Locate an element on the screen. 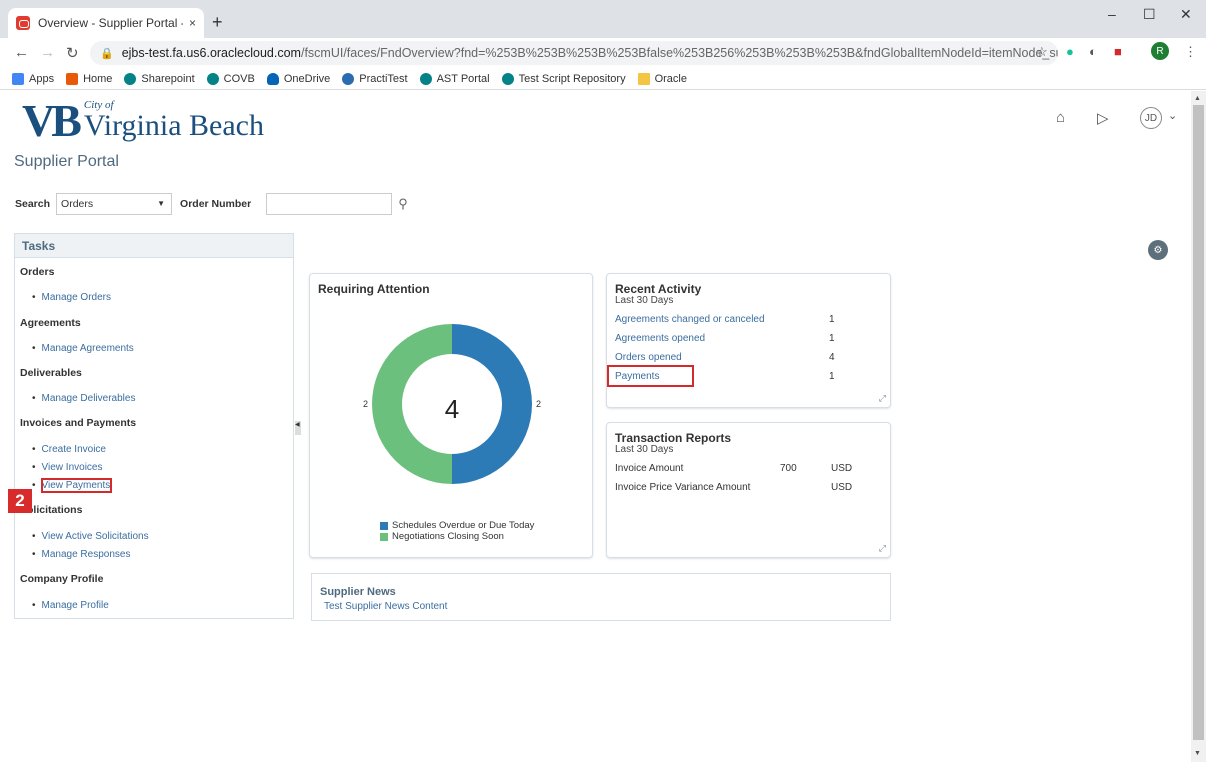  bookmark-home: Home is located at coordinates (89, 78).